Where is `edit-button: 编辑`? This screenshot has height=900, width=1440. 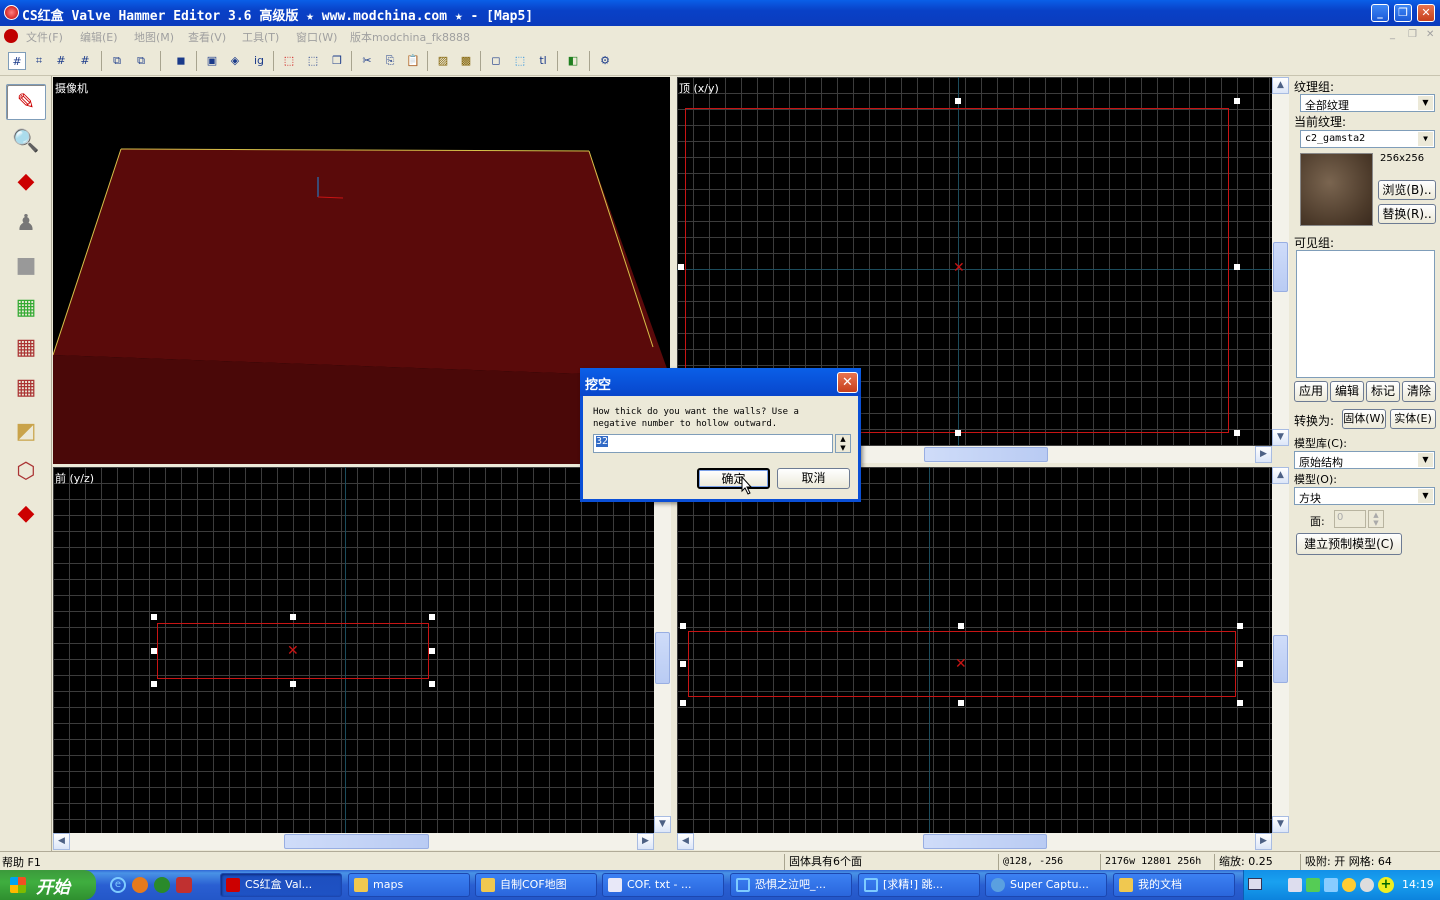 edit-button: 编辑 is located at coordinates (1347, 391).